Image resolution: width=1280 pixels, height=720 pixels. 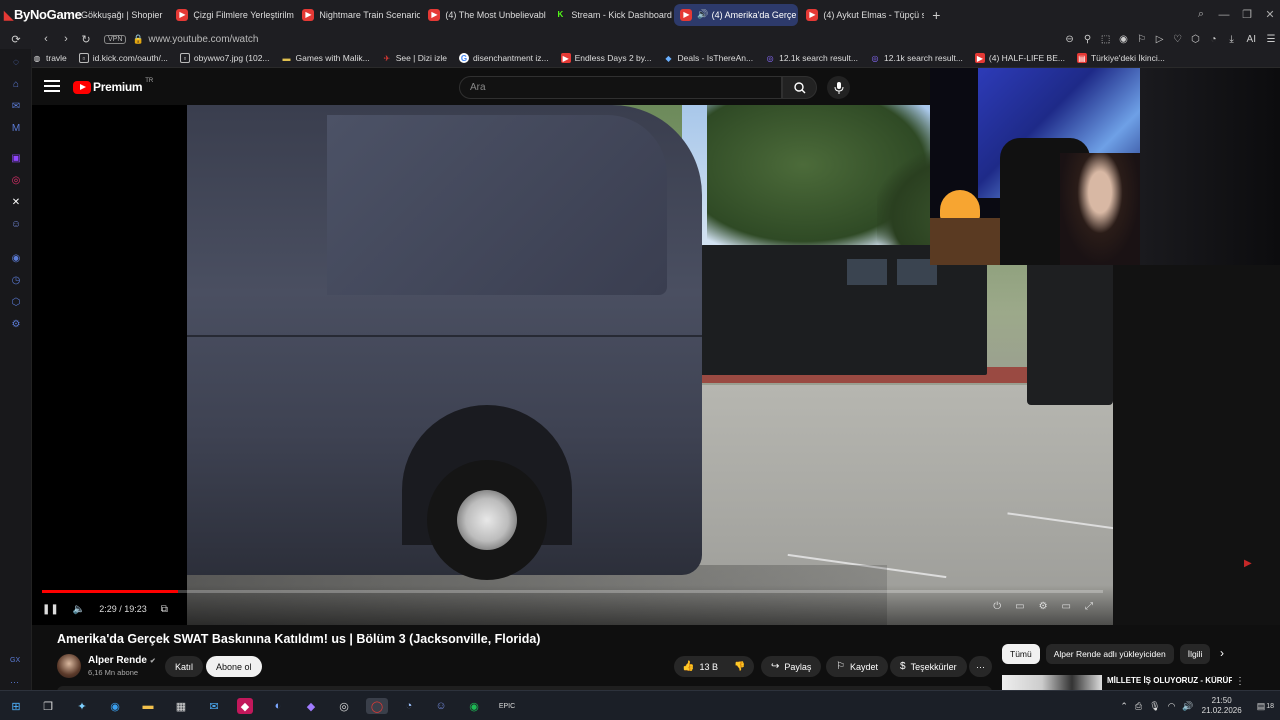 What do you see at coordinates (46, 39) in the screenshot?
I see `back-icon: ‹` at bounding box center [46, 39].